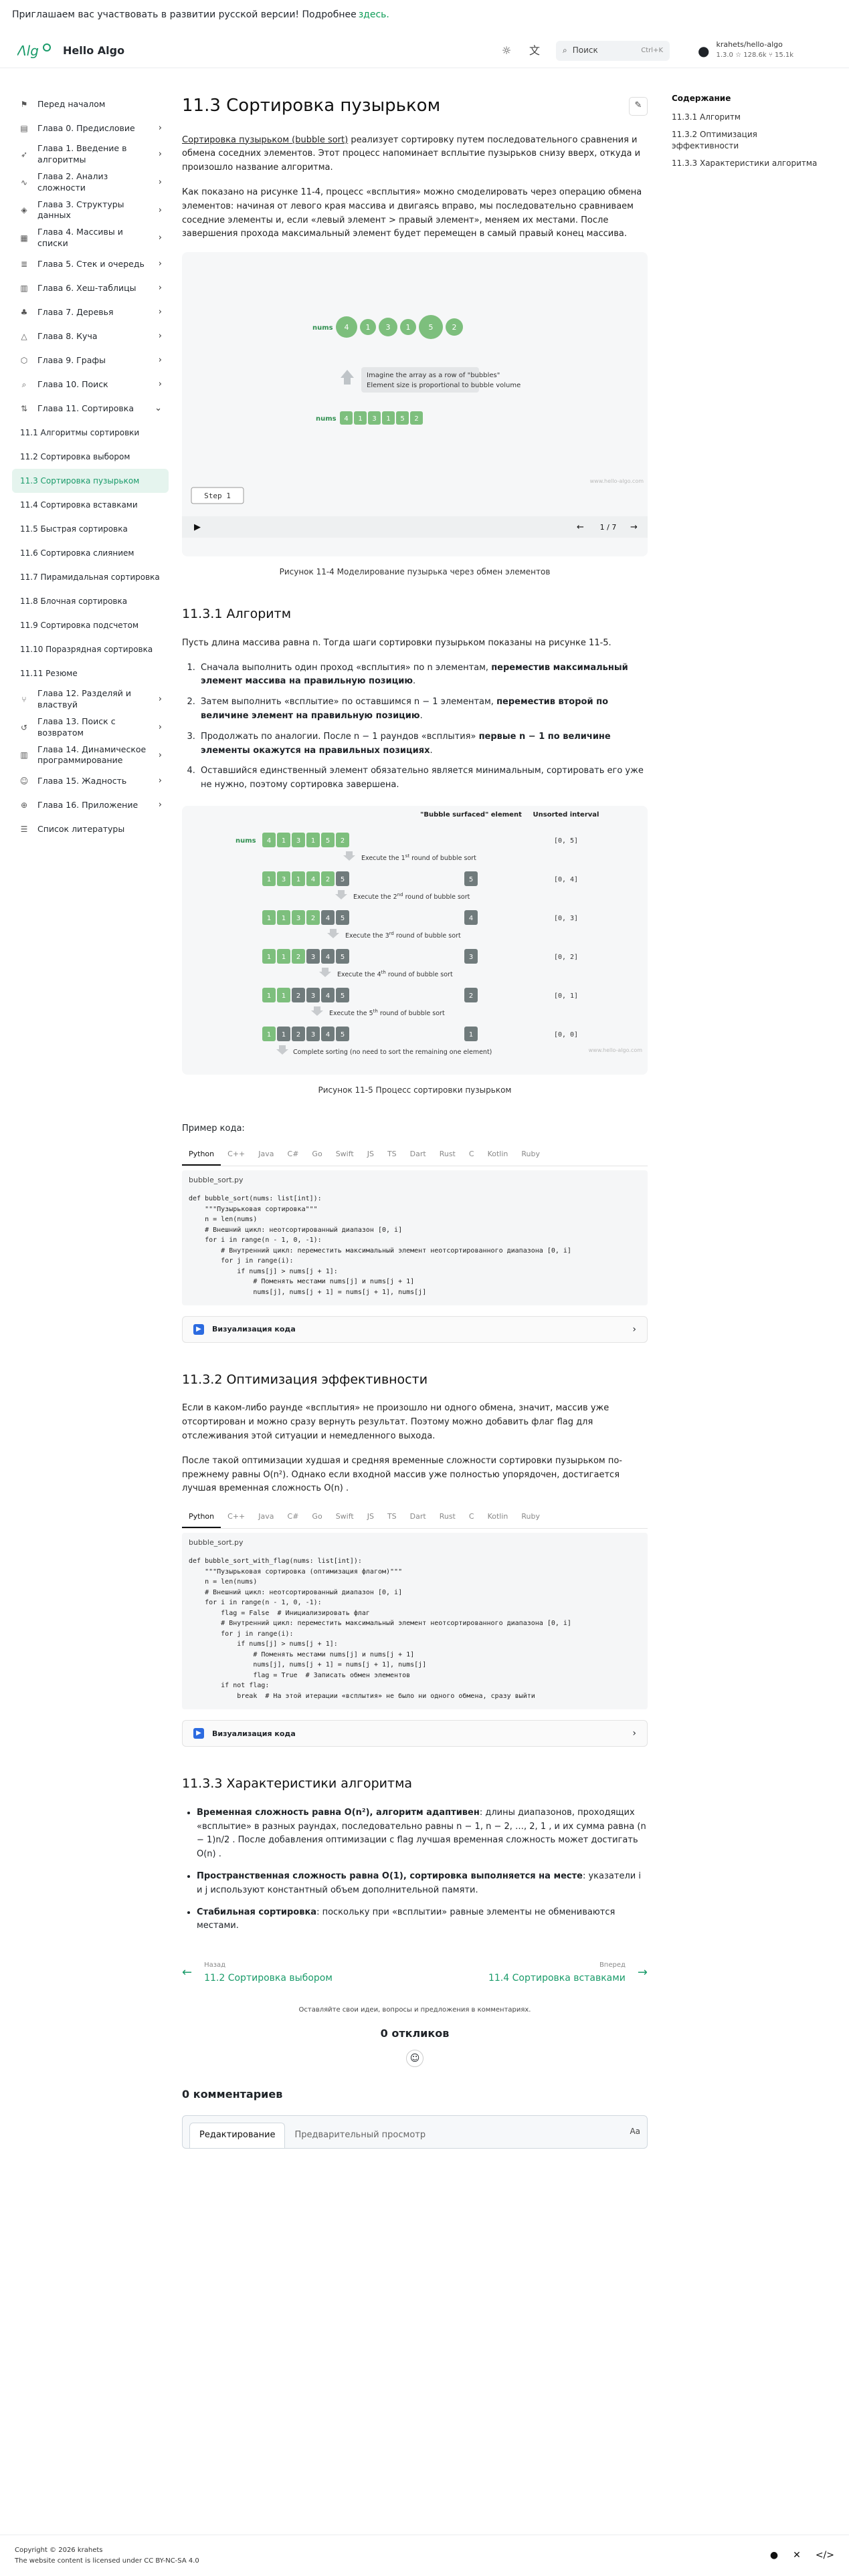 The image size is (849, 2576). Describe the element at coordinates (360, 2135) in the screenshot. I see `tab-preview: Предварительный просмотр` at that location.